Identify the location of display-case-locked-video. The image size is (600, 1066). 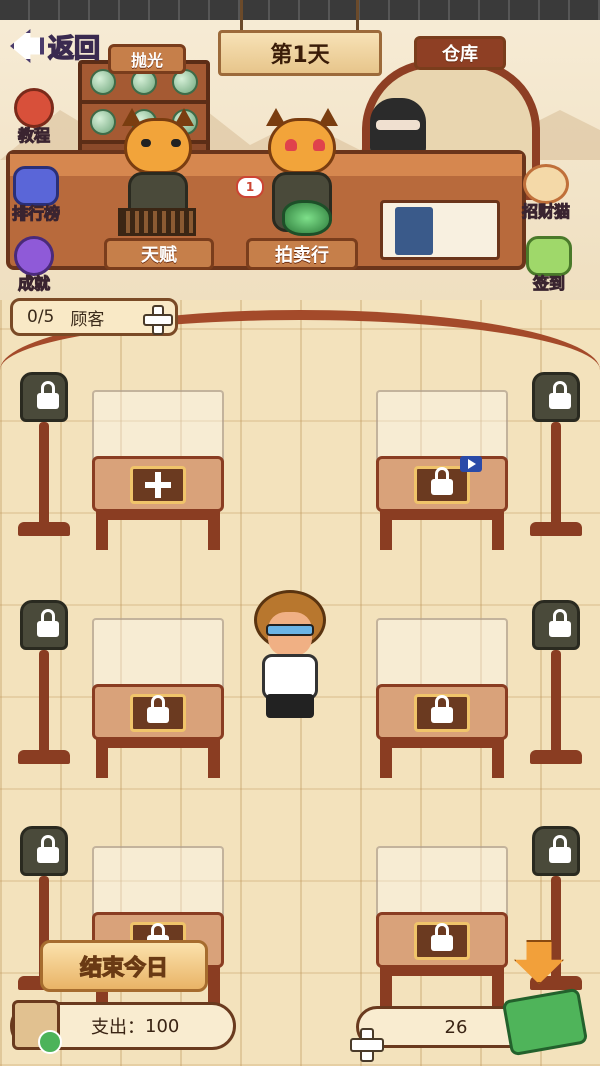
(442, 471).